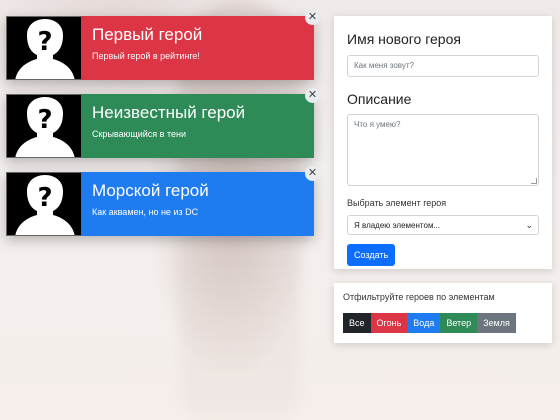 The width and height of the screenshot is (560, 420). What do you see at coordinates (169, 112) in the screenshot?
I see `hero-name: Неизвестный герой` at bounding box center [169, 112].